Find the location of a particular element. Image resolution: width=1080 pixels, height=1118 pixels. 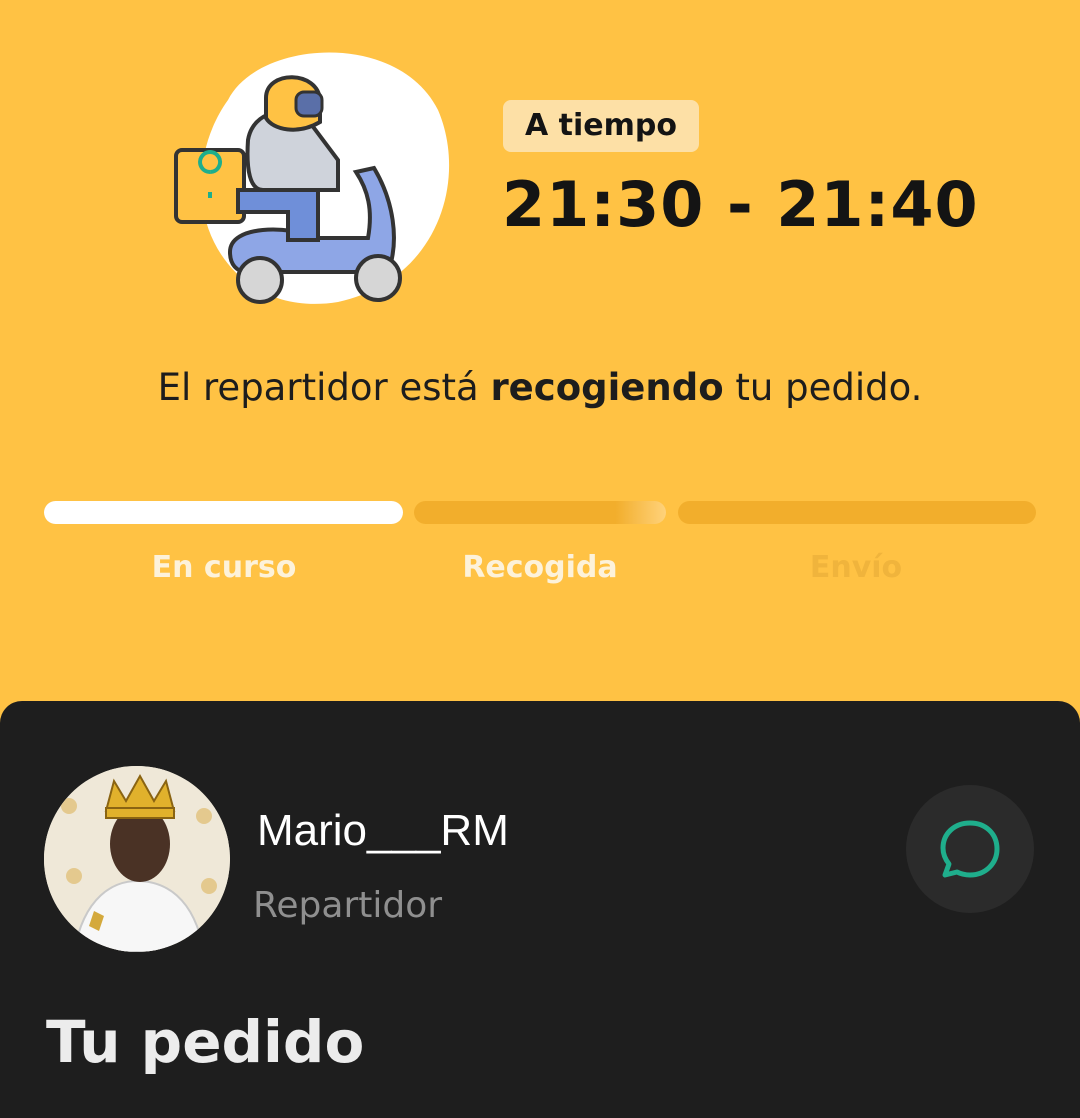

chat-button is located at coordinates (970, 849).